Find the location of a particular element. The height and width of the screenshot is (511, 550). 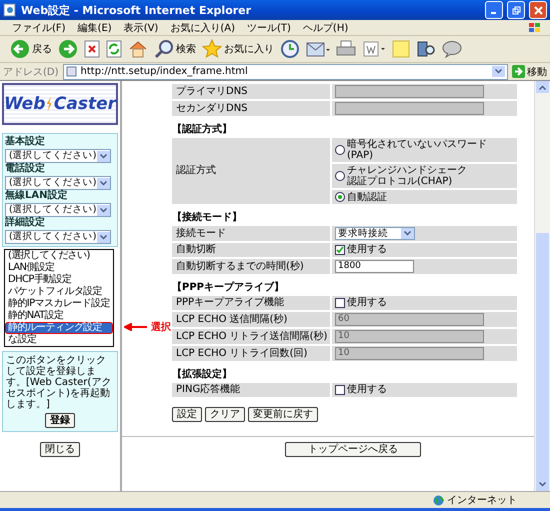

scroll-down-icon is located at coordinates (542, 485).